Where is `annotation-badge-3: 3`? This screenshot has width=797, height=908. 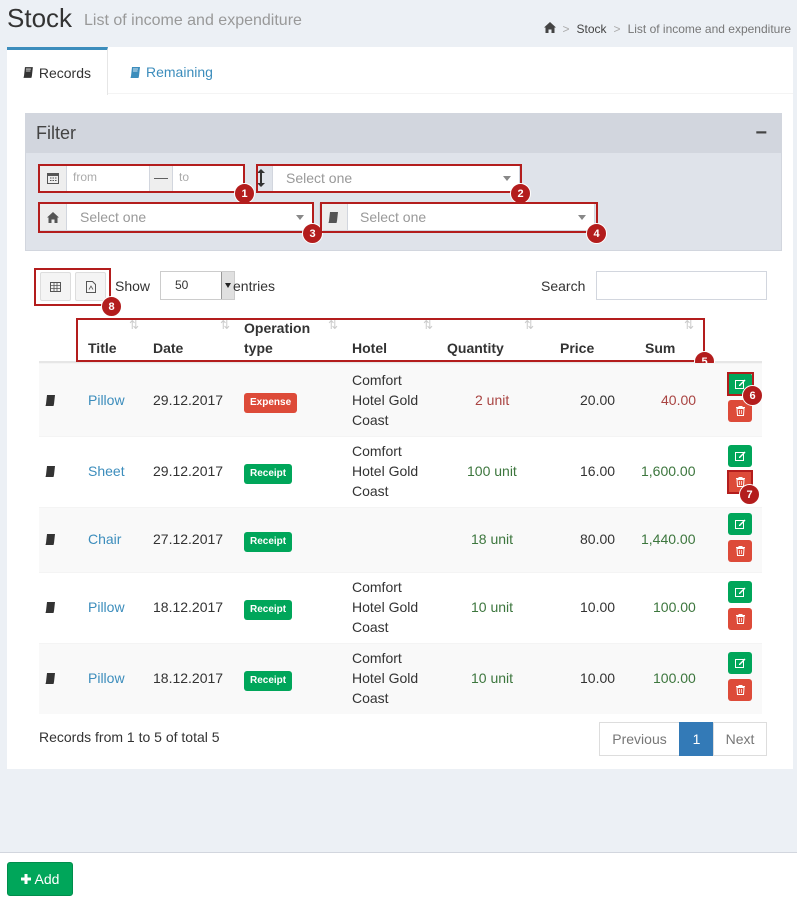 annotation-badge-3: 3 is located at coordinates (312, 233).